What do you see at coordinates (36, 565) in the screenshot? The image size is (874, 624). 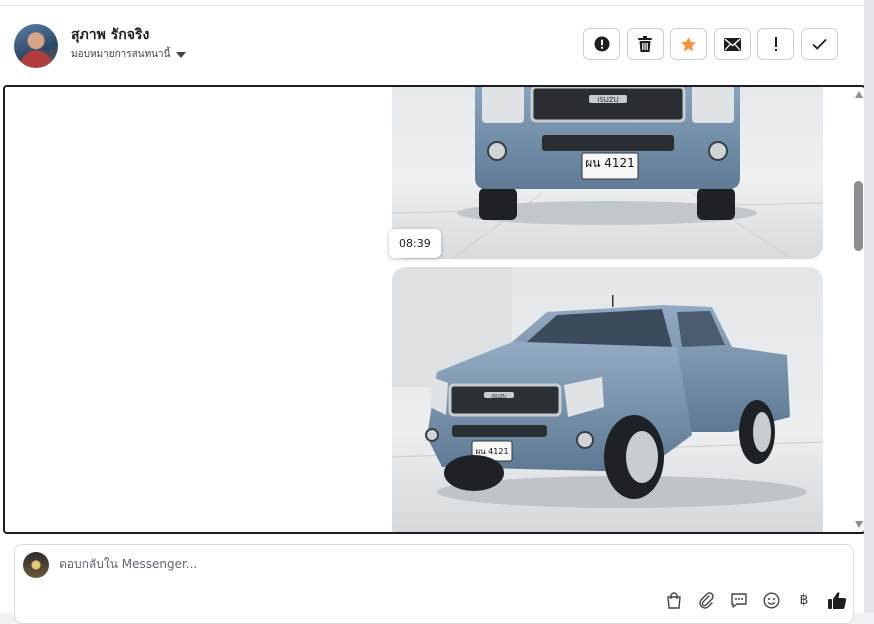 I see `page-avatar` at bounding box center [36, 565].